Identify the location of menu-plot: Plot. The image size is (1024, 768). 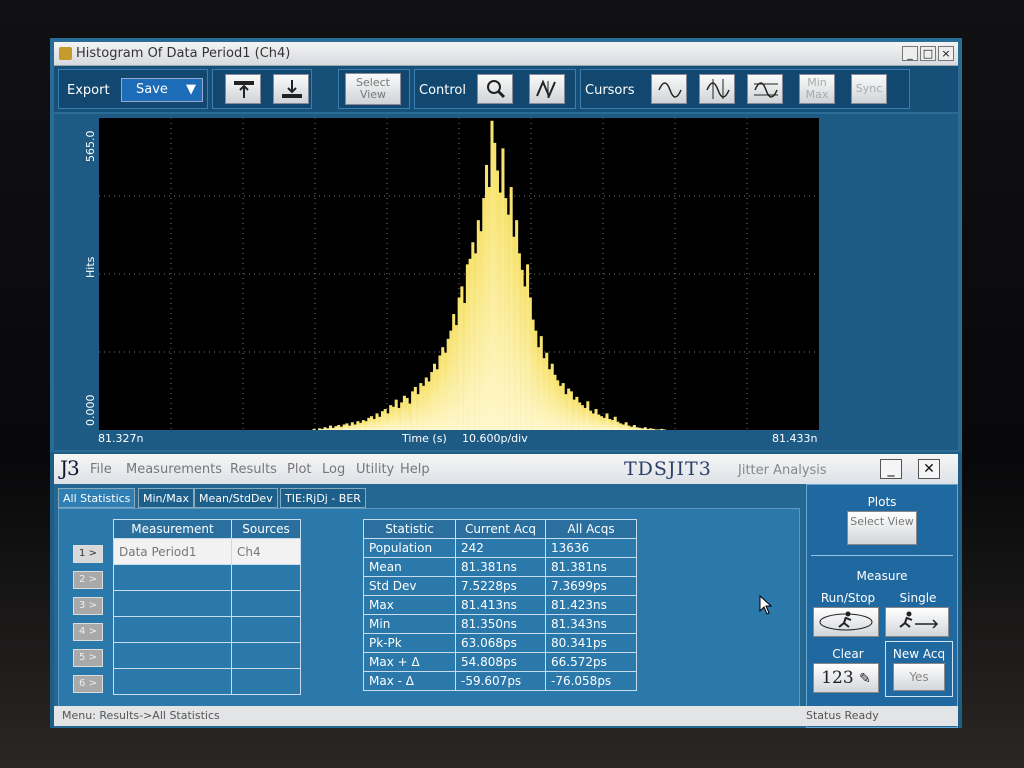
(299, 469).